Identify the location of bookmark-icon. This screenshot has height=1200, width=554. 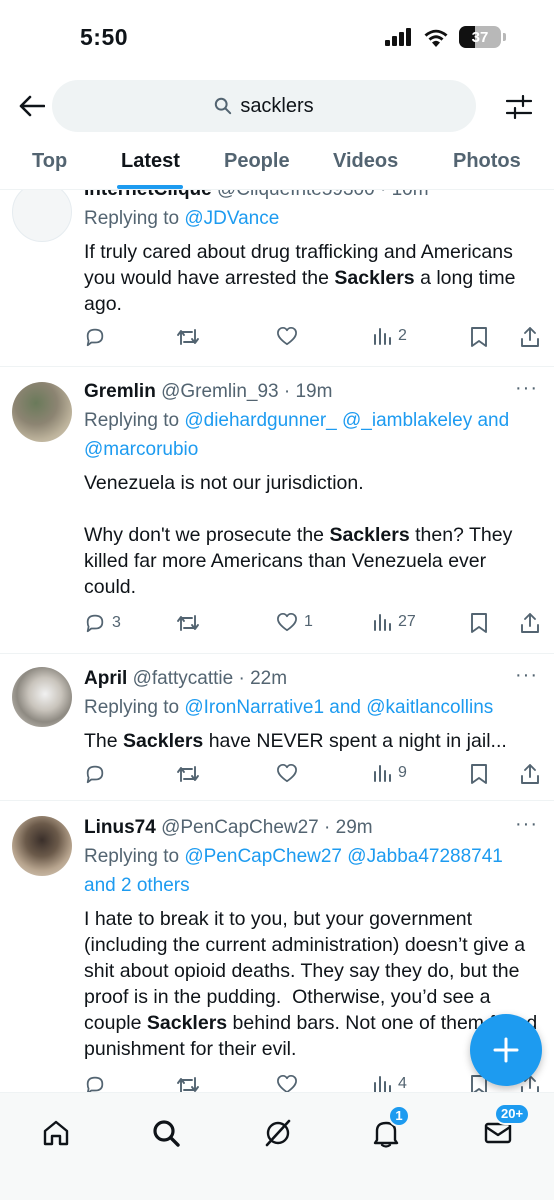
(479, 623).